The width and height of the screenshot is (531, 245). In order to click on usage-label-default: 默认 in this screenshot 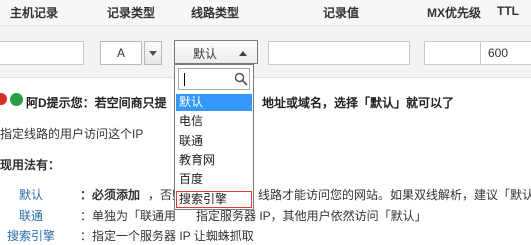, I will do `click(31, 194)`.